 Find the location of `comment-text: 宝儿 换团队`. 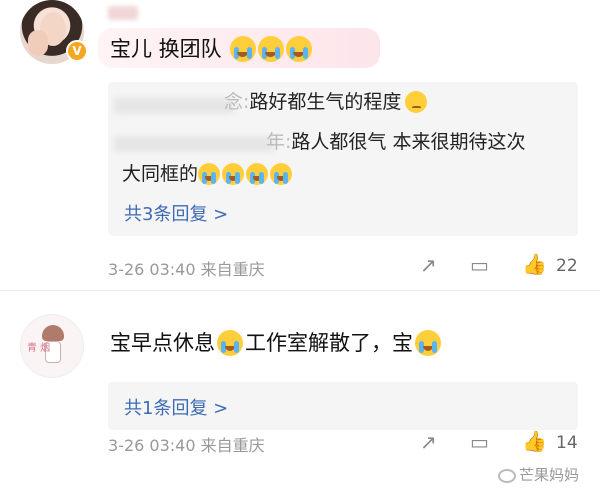

comment-text: 宝儿 换团队 is located at coordinates (212, 49).